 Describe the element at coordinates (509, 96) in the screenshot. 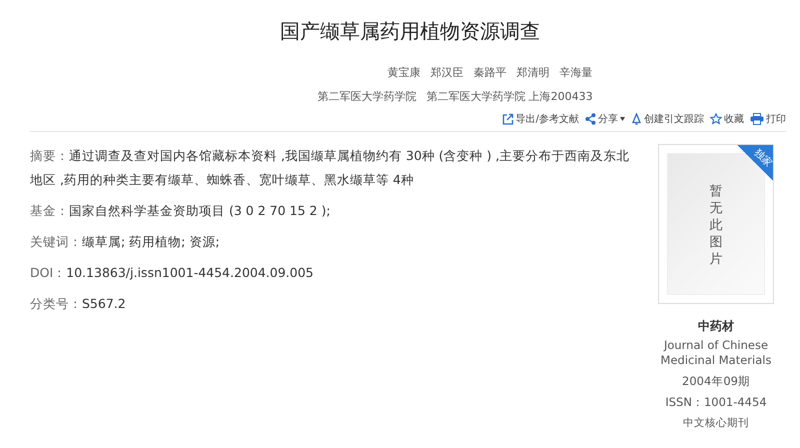

I see `affiliation-link: 第二军医大学药学院 上海200433` at that location.